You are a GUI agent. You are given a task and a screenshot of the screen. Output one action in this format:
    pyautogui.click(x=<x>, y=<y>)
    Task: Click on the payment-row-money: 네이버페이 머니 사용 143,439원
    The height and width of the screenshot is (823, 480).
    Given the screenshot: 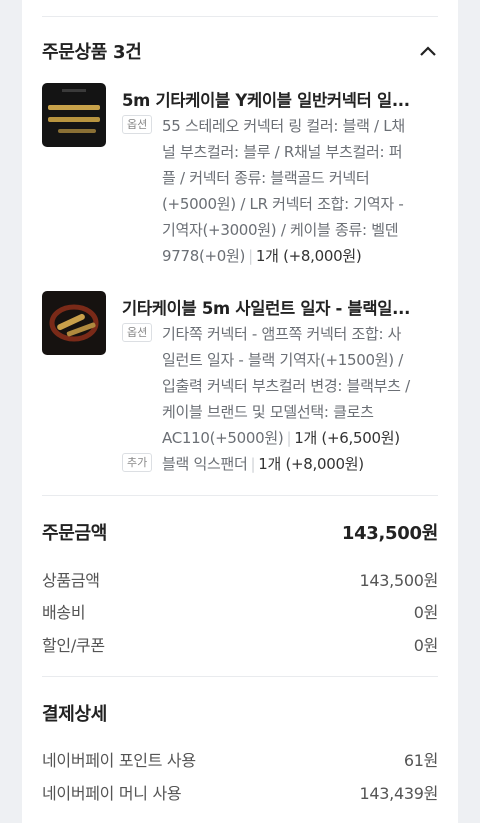 What is the action you would take?
    pyautogui.click(x=240, y=792)
    